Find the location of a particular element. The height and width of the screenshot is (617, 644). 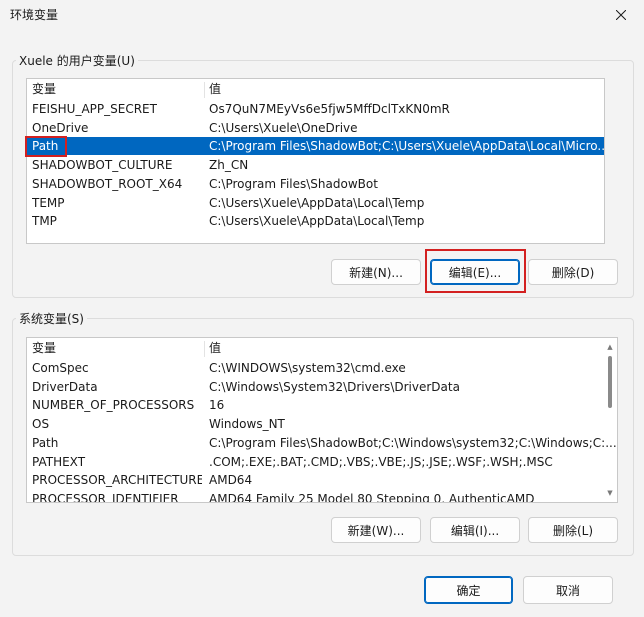

variable-name: DriverData is located at coordinates (65, 386).